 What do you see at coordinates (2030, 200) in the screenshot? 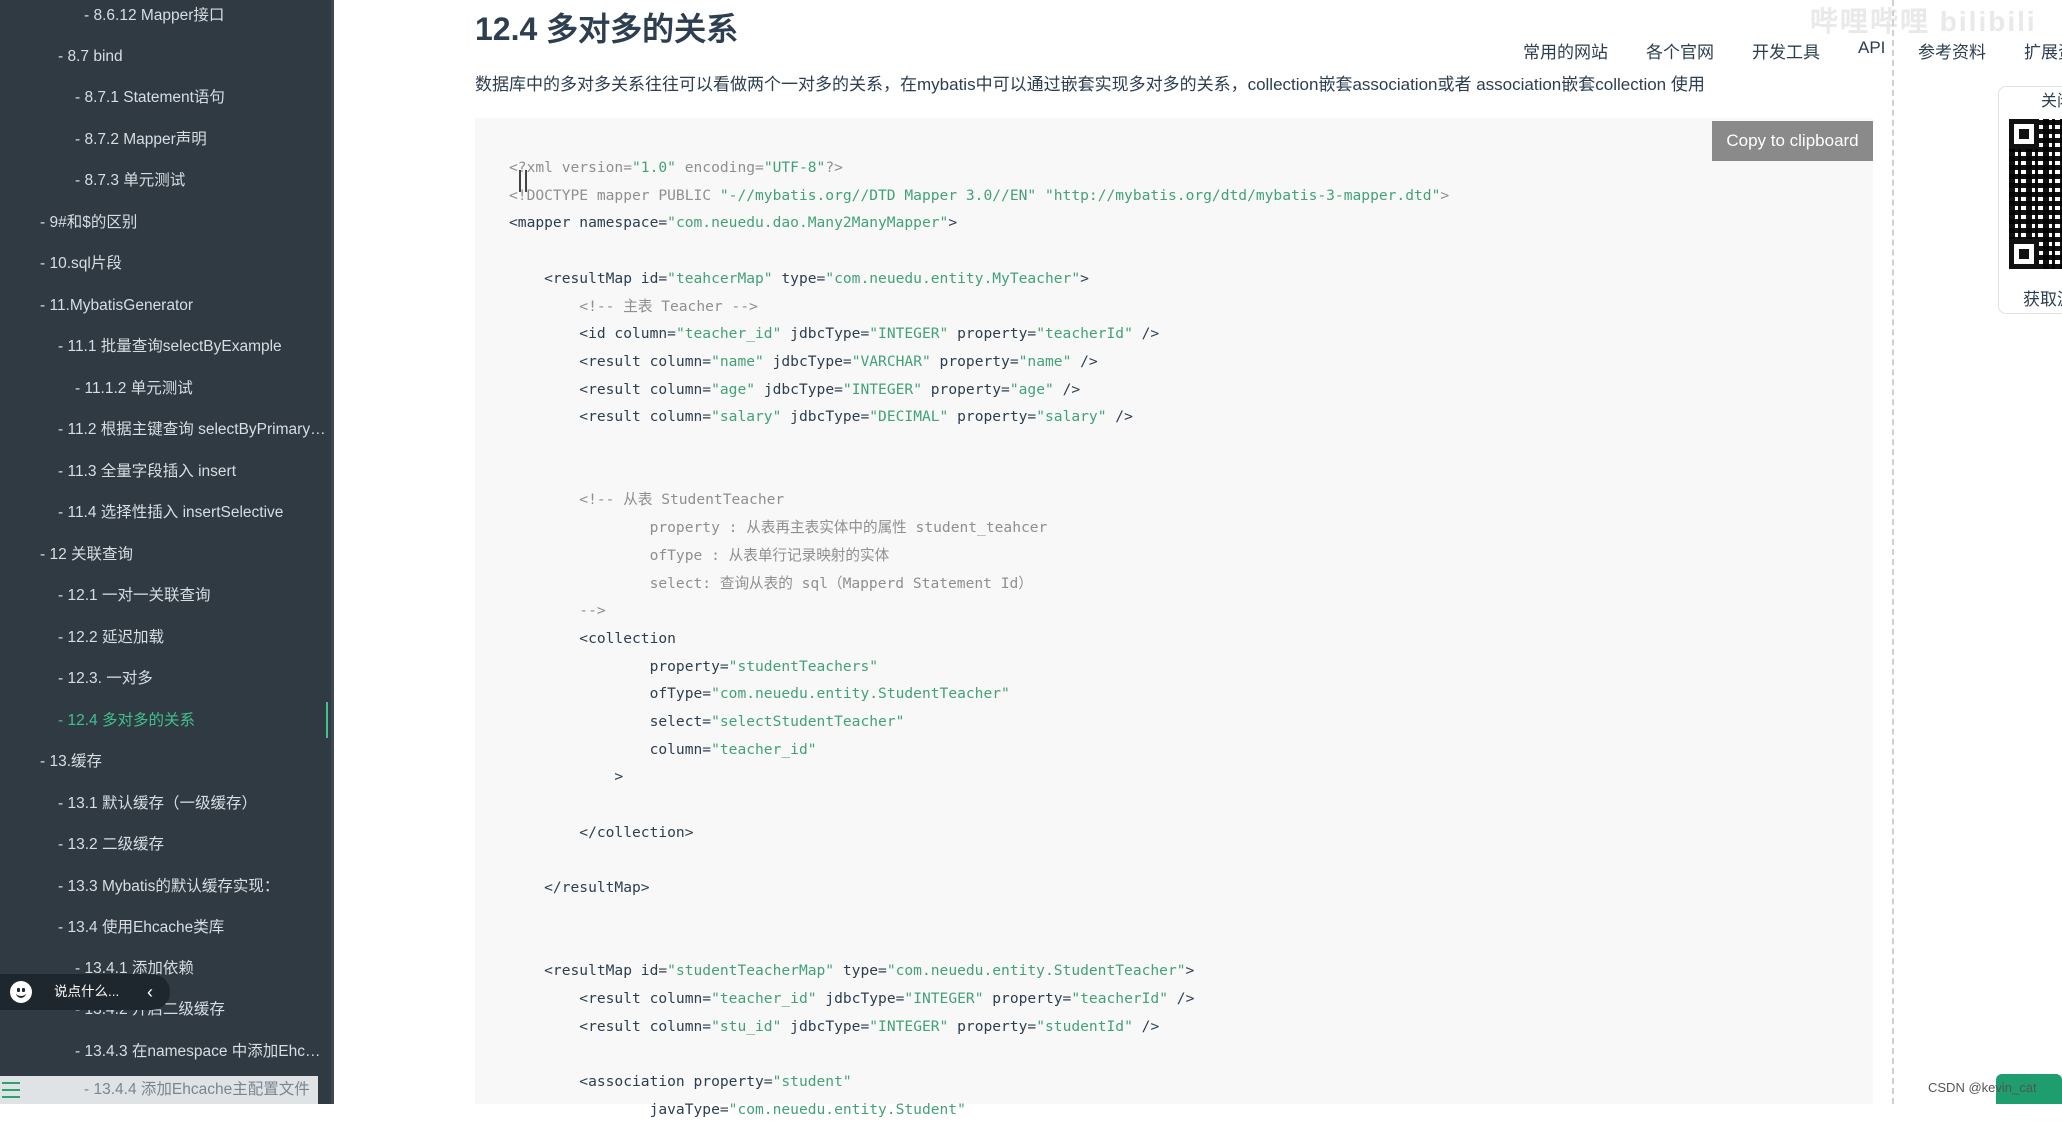
I see `qr-card: 关闭 获取源码` at bounding box center [2030, 200].